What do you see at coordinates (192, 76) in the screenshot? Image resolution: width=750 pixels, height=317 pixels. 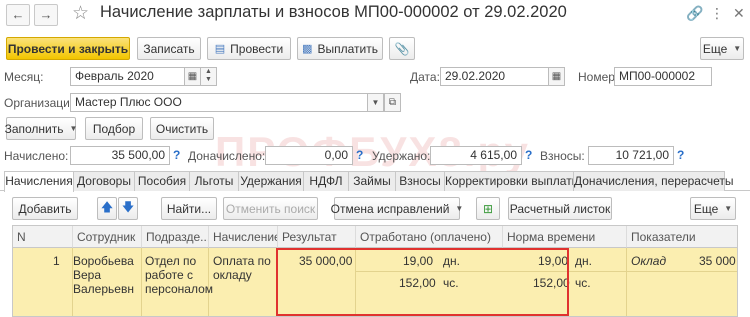 I see `calendar-icon: ▦` at bounding box center [192, 76].